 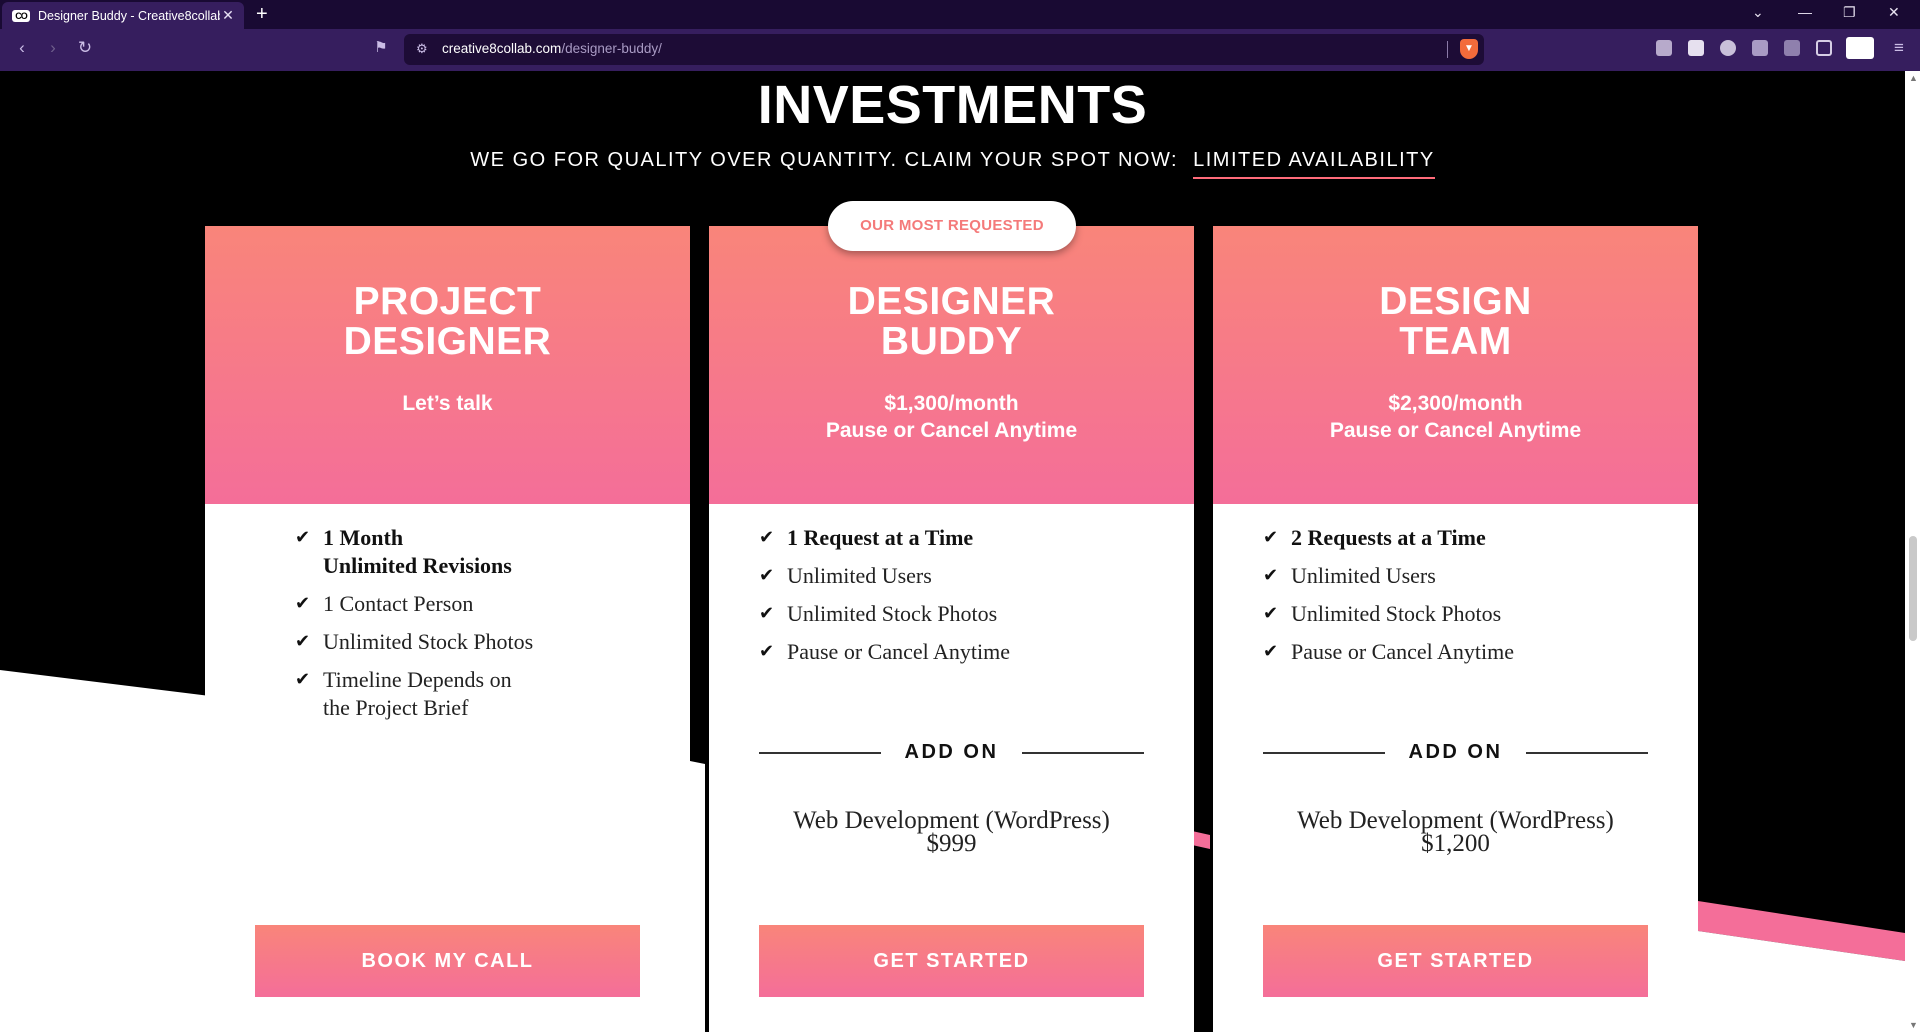 What do you see at coordinates (880, 537) in the screenshot?
I see `feature-text: 1 Request at a Time` at bounding box center [880, 537].